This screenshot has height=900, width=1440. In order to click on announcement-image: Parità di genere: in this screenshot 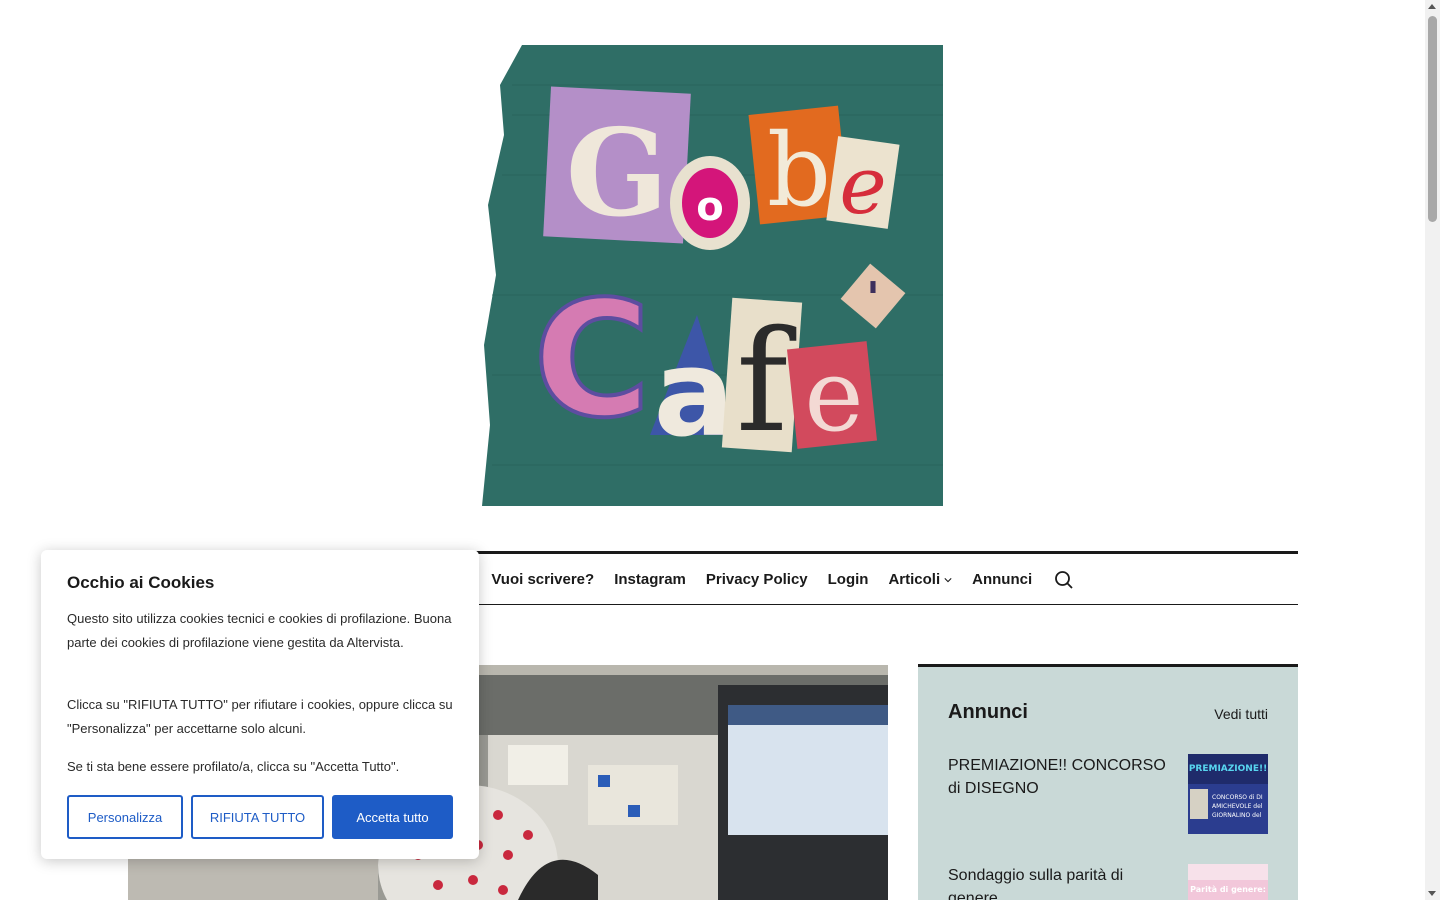, I will do `click(1228, 882)`.